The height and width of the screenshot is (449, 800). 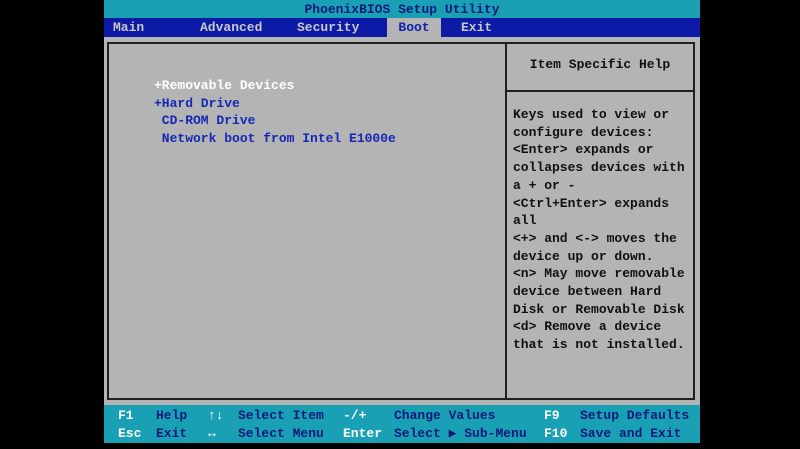 What do you see at coordinates (275, 138) in the screenshot?
I see `boot-item-network-boot: Network boot from Intel E1000e` at bounding box center [275, 138].